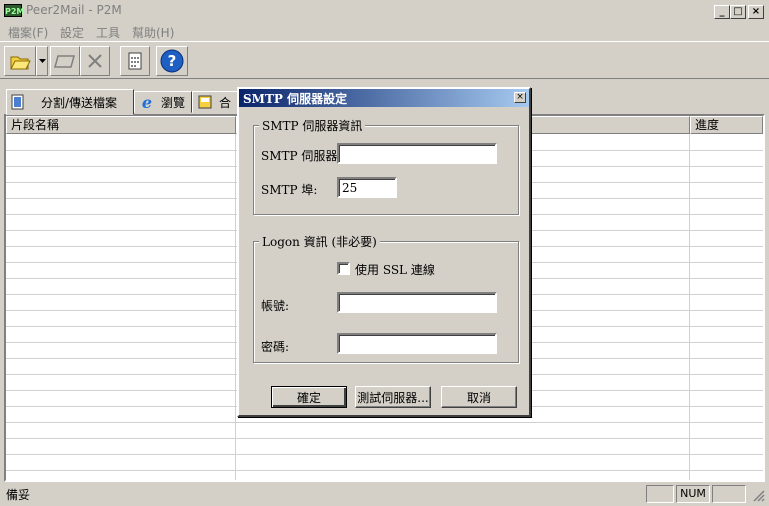 This screenshot has height=506, width=769. What do you see at coordinates (384, 31) in the screenshot?
I see `menu-bar: 檔案(F) 設定 工具 幫助(H)` at bounding box center [384, 31].